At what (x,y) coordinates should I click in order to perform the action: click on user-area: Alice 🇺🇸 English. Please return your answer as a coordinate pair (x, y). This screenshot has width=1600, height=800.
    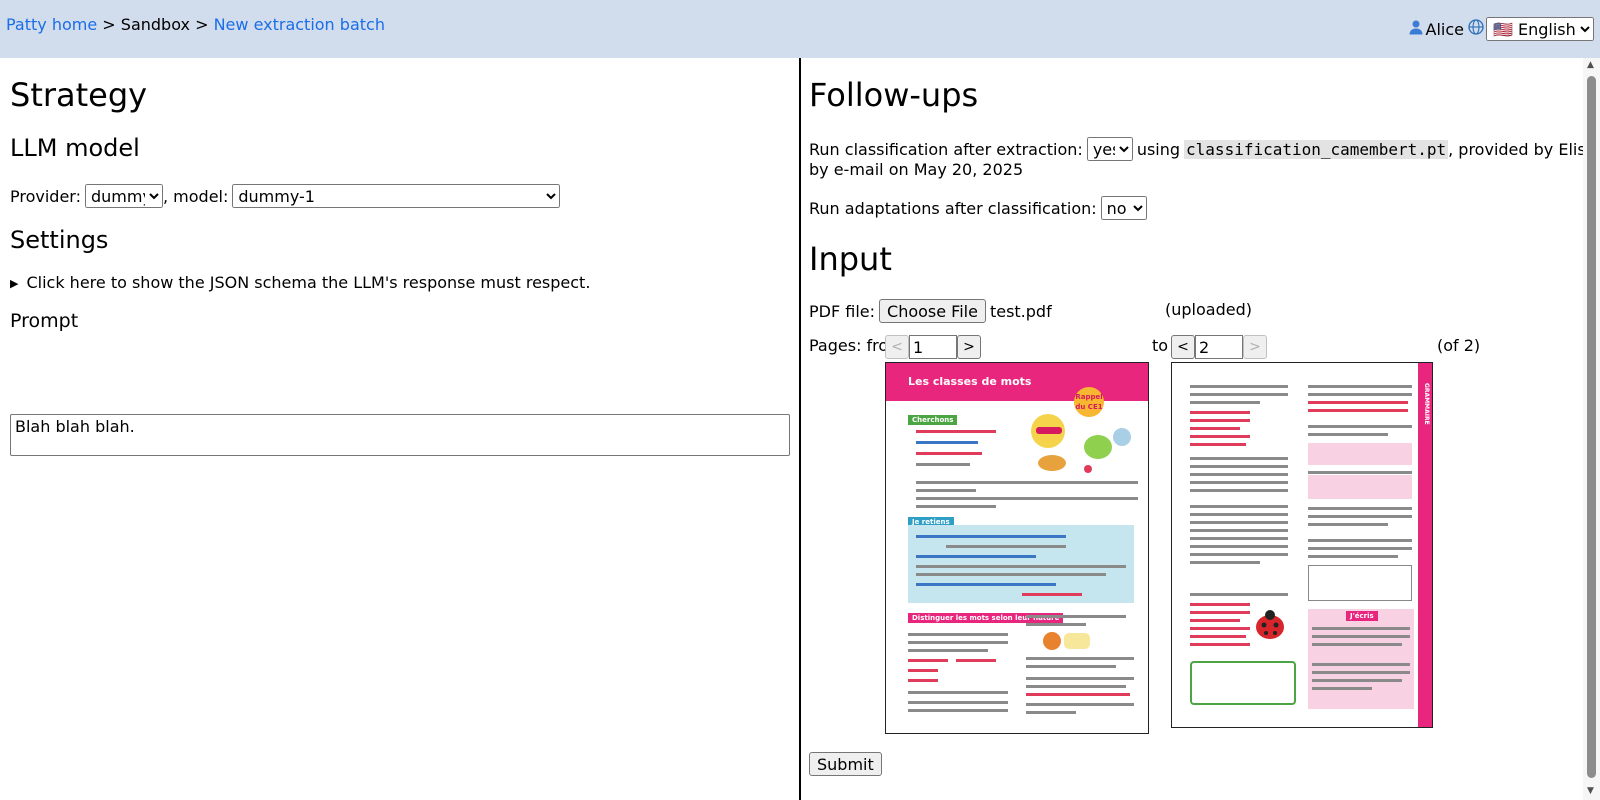
    Looking at the image, I should click on (1501, 29).